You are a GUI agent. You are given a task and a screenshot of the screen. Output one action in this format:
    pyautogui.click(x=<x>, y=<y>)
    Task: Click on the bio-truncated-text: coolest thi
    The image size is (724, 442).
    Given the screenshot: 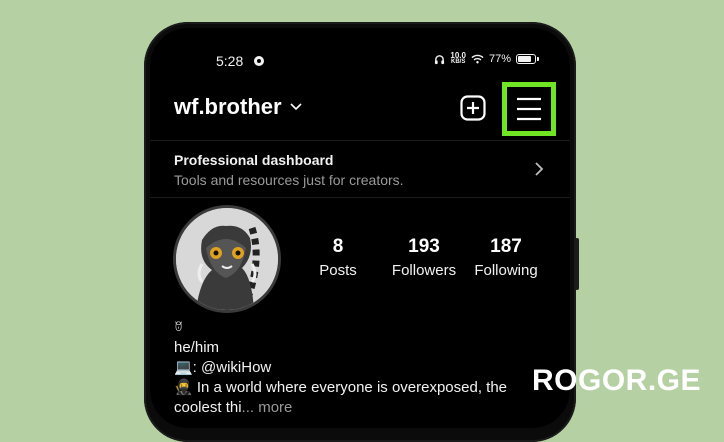 What is the action you would take?
    pyautogui.click(x=208, y=407)
    